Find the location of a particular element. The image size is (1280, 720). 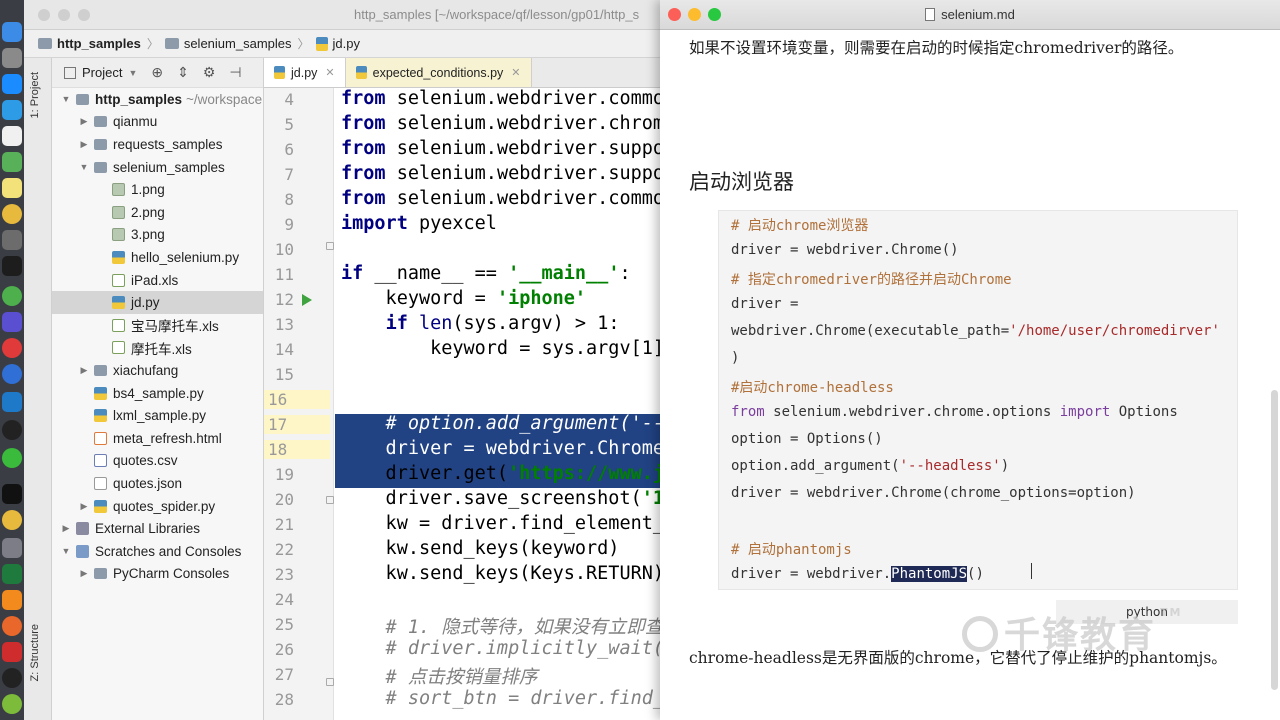

md-window-title: selenium.md is located at coordinates (978, 14).